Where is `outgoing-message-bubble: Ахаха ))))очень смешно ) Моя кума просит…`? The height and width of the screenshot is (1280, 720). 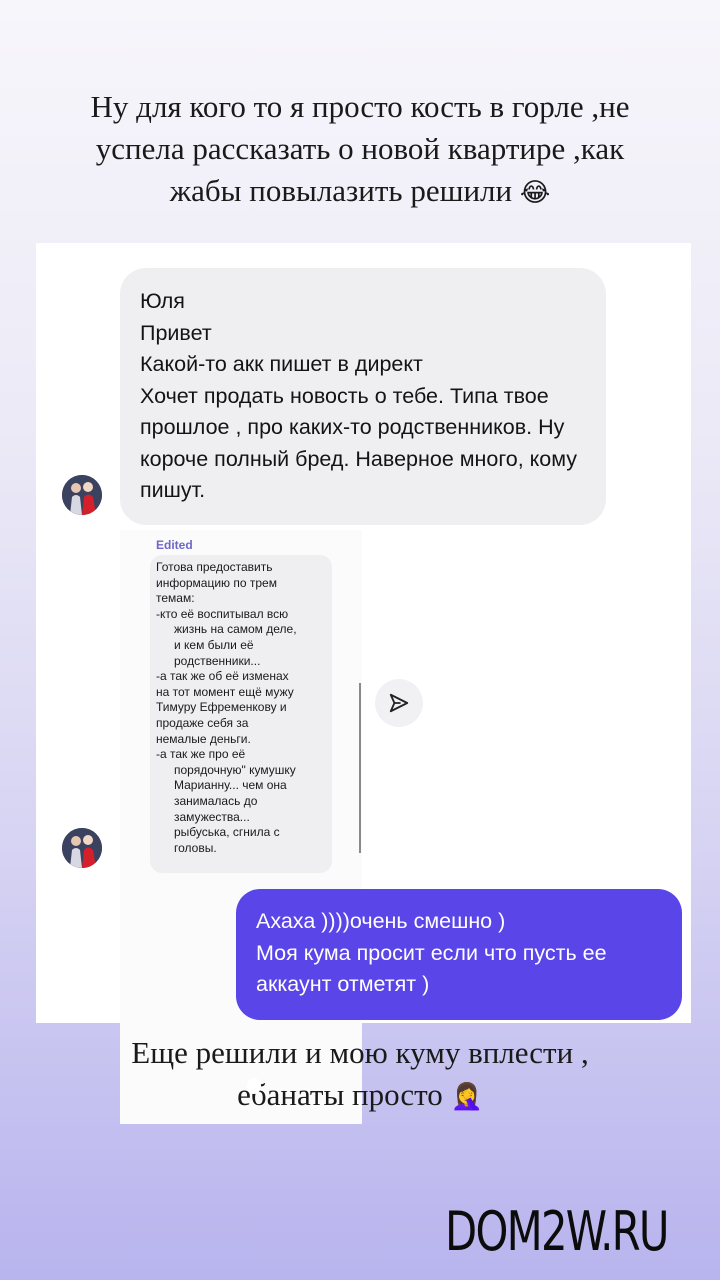
outgoing-message-bubble: Ахаха ))))очень смешно ) Моя кума просит… is located at coordinates (459, 954).